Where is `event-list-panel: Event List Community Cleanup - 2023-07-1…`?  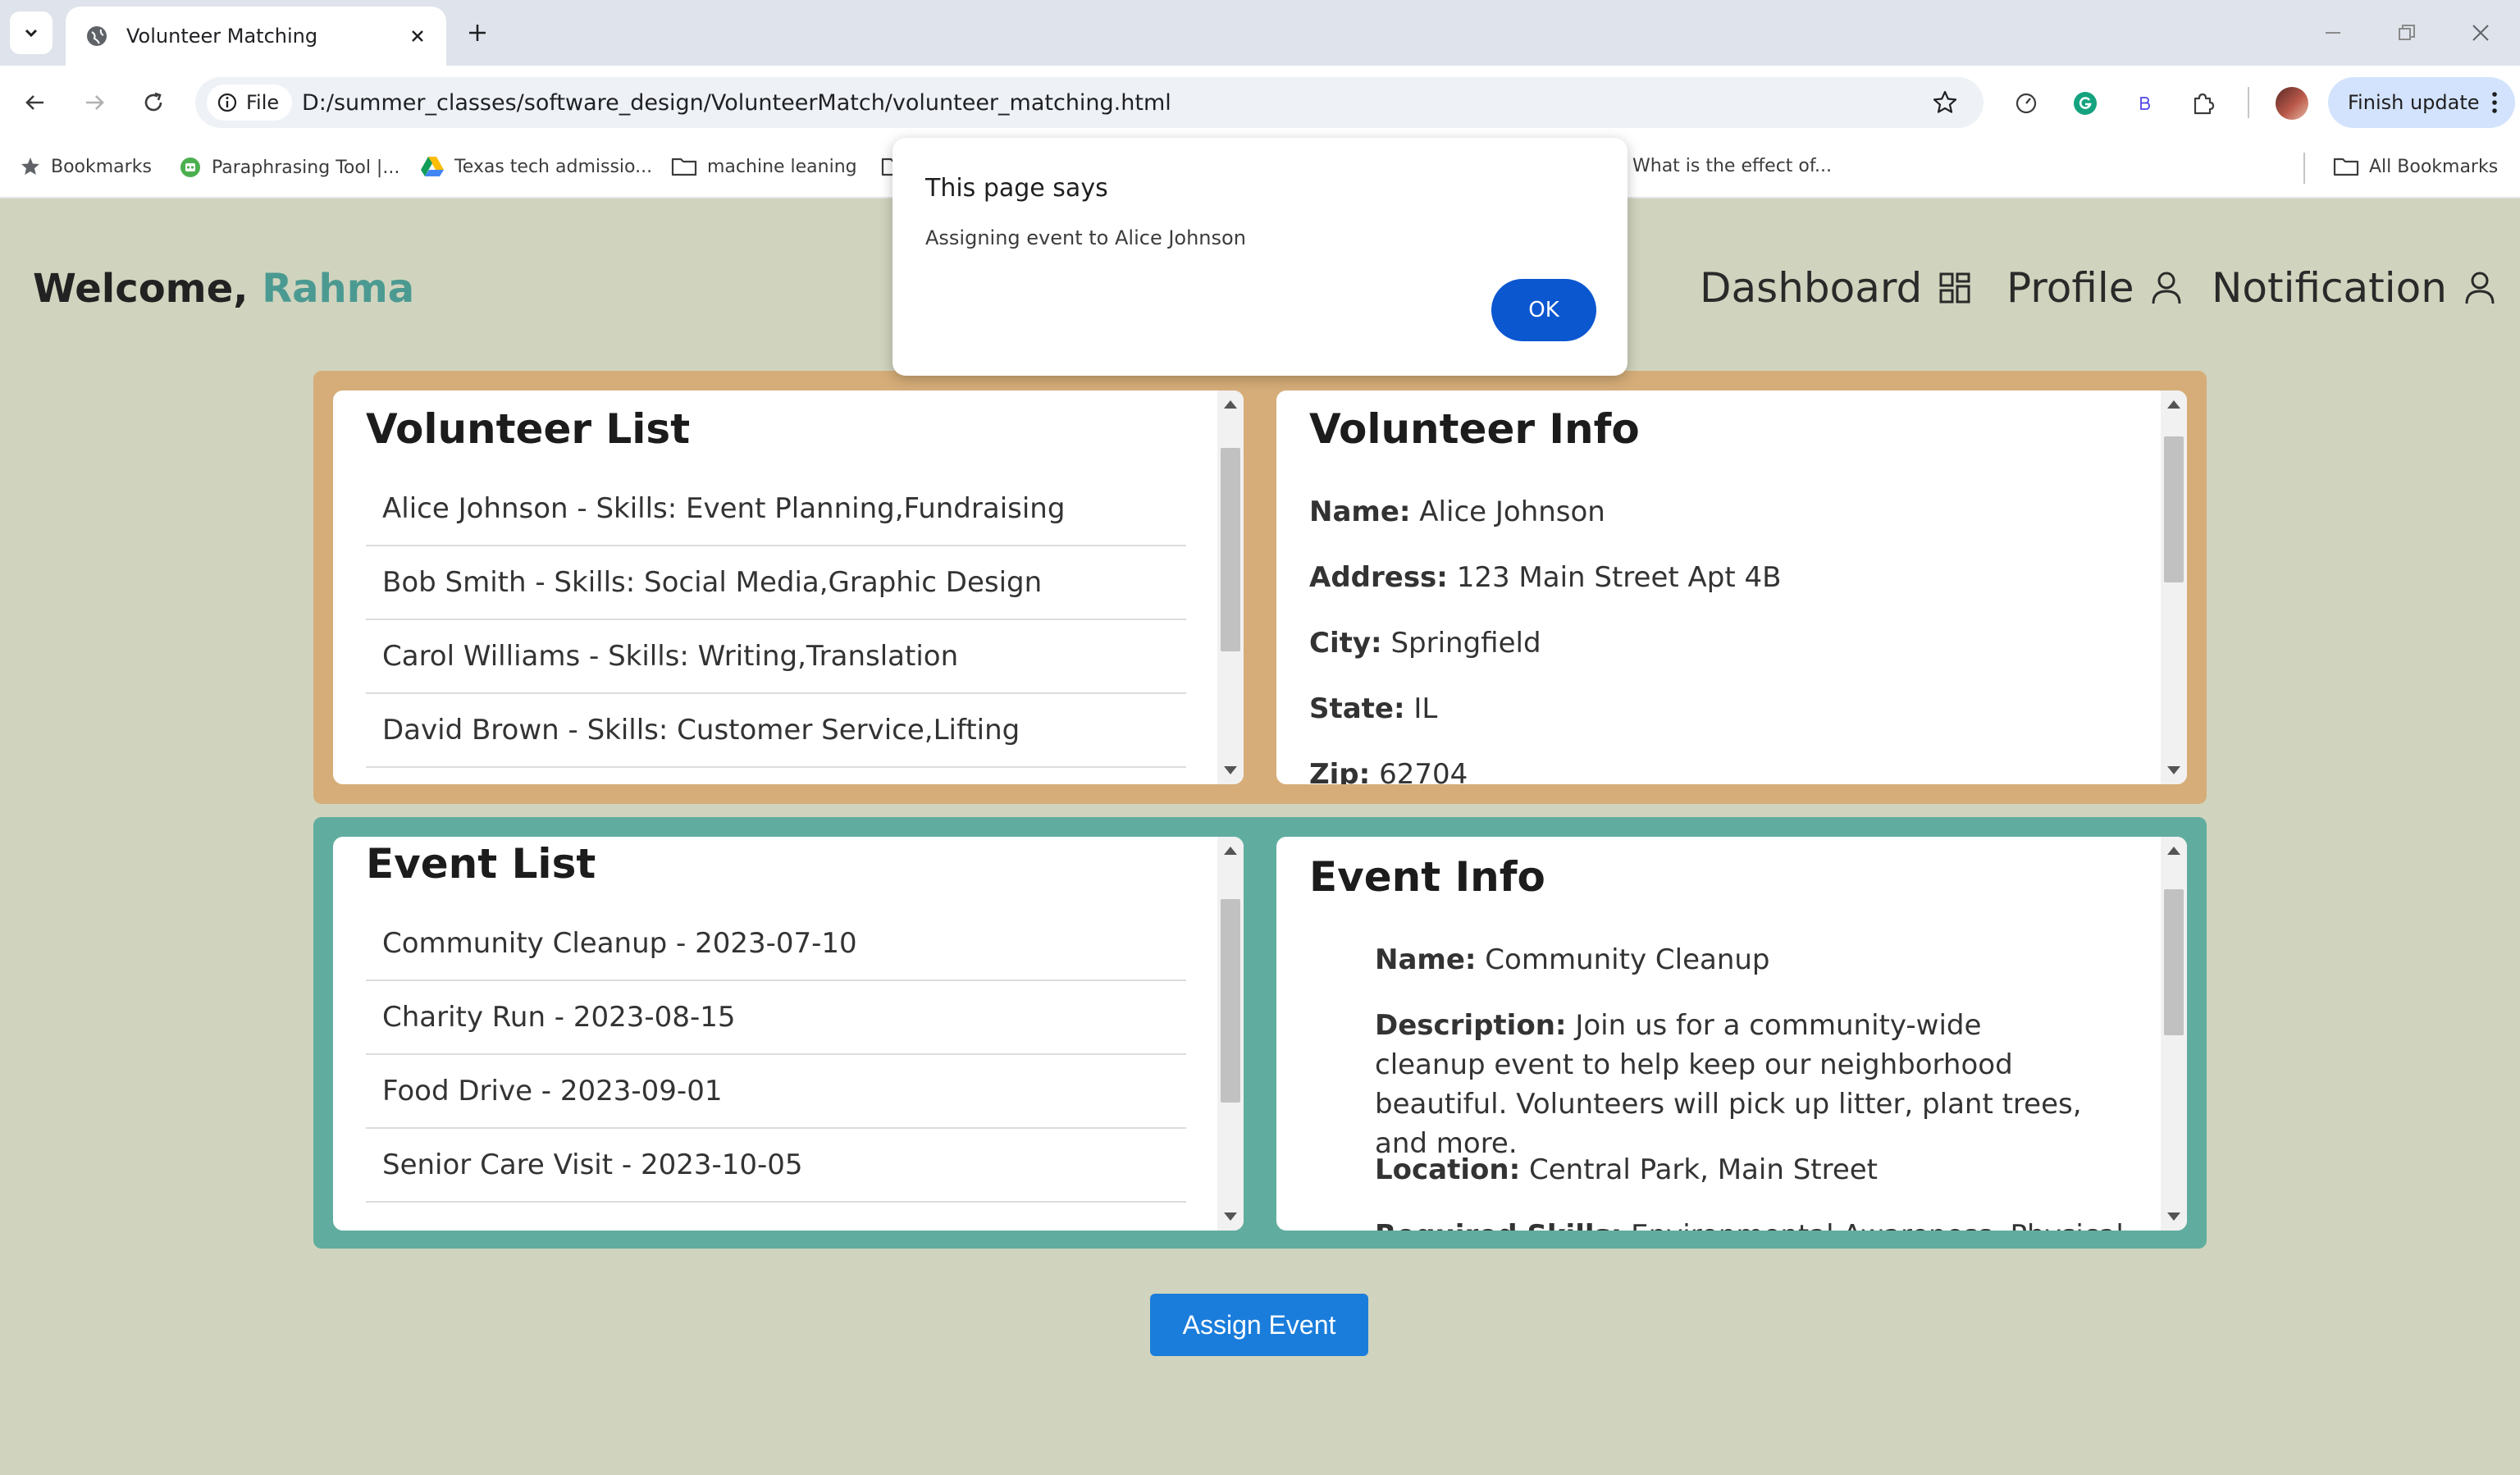 event-list-panel: Event List Community Cleanup - 2023-07-1… is located at coordinates (789, 1034).